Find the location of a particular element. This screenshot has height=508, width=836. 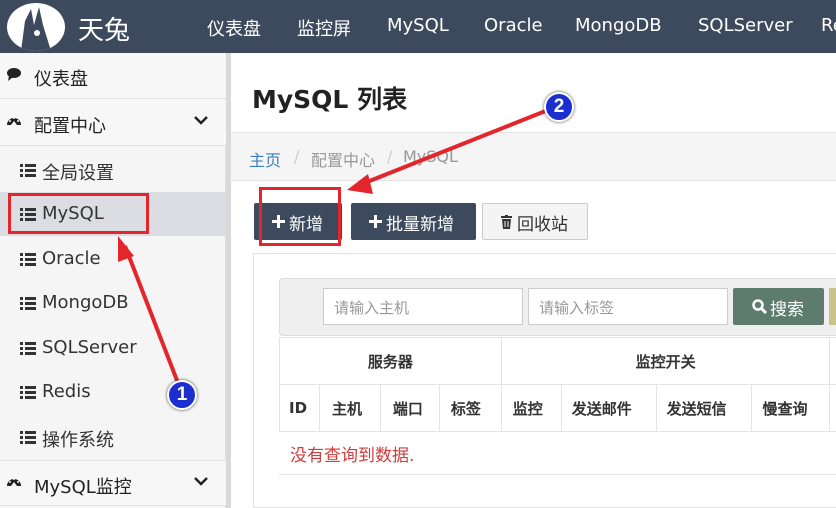

mysql-table: 服务器 监控开关 ID 主机 端口 标签 监控 发送邮件 发送短信 慢查询 is located at coordinates (557, 384).